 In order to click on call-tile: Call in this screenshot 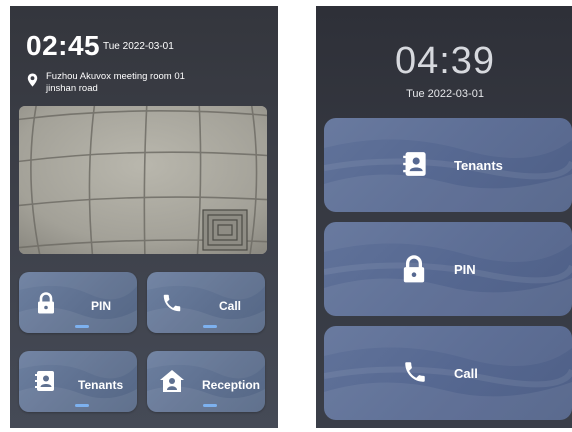, I will do `click(206, 302)`.